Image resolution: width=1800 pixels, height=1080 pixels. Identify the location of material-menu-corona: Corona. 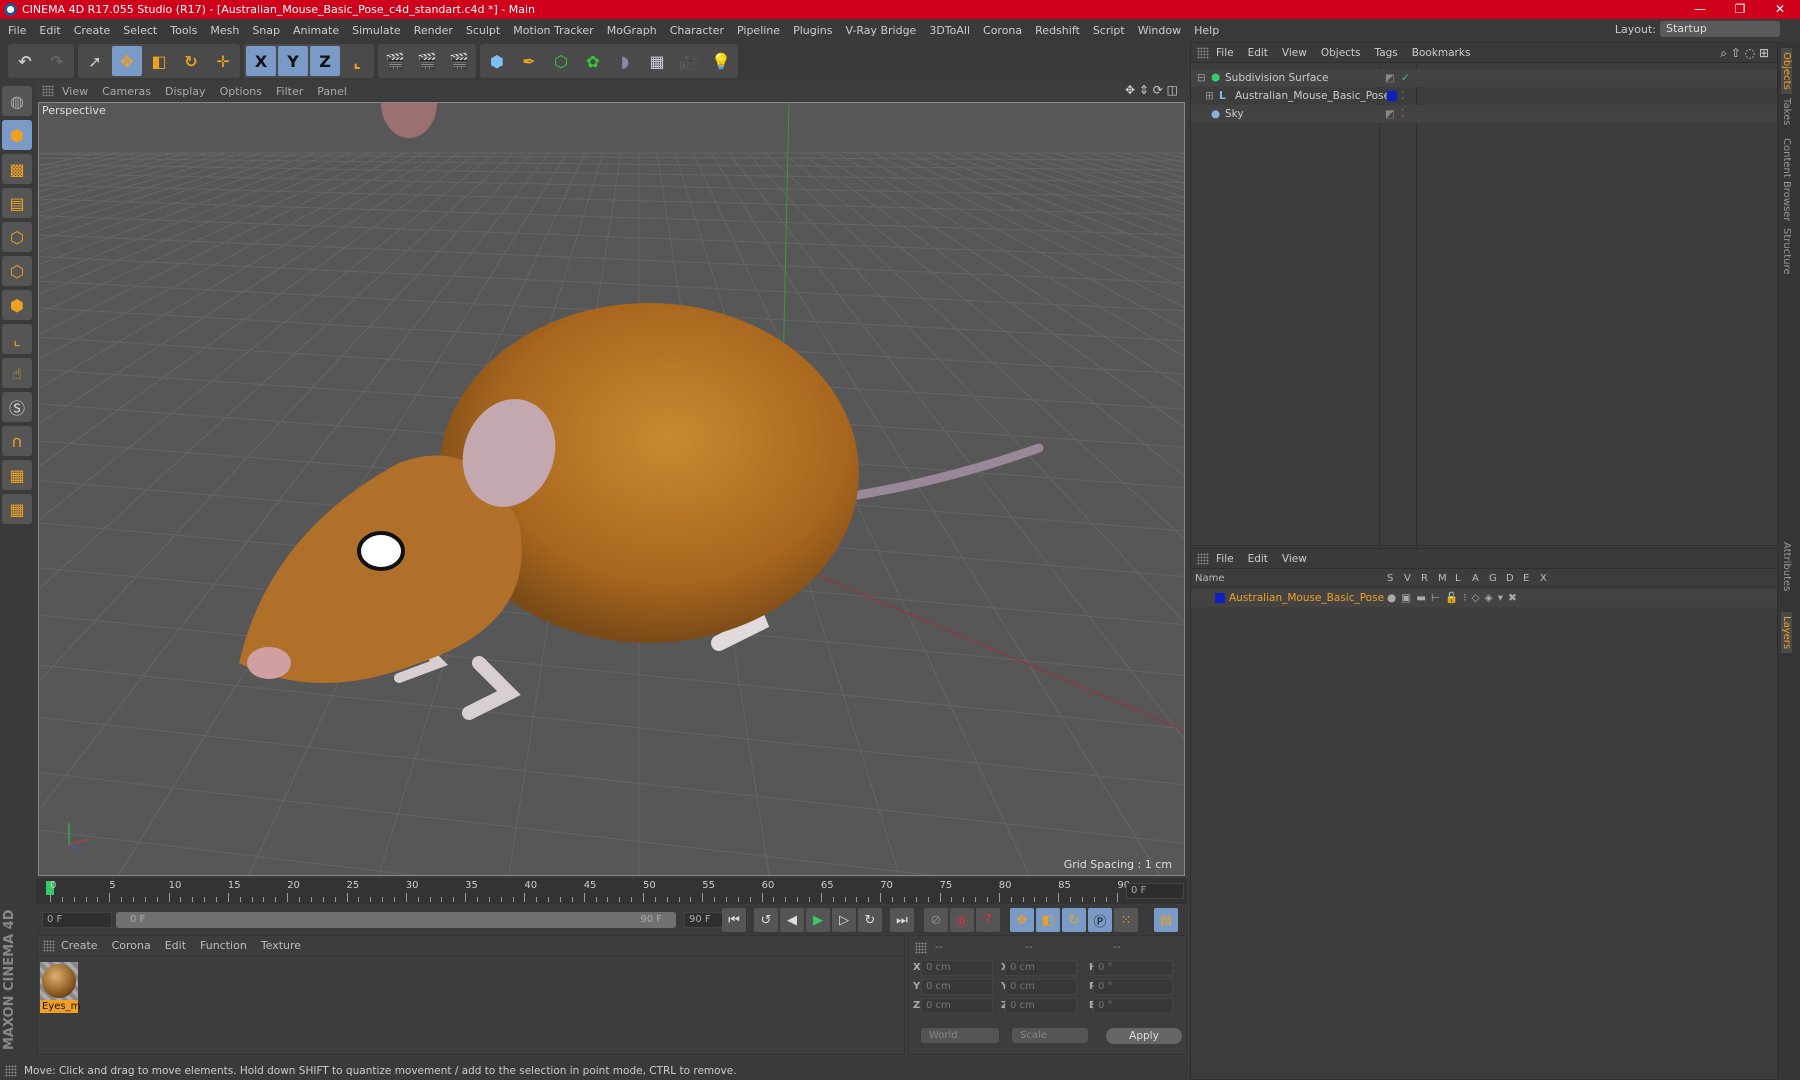
(131, 945).